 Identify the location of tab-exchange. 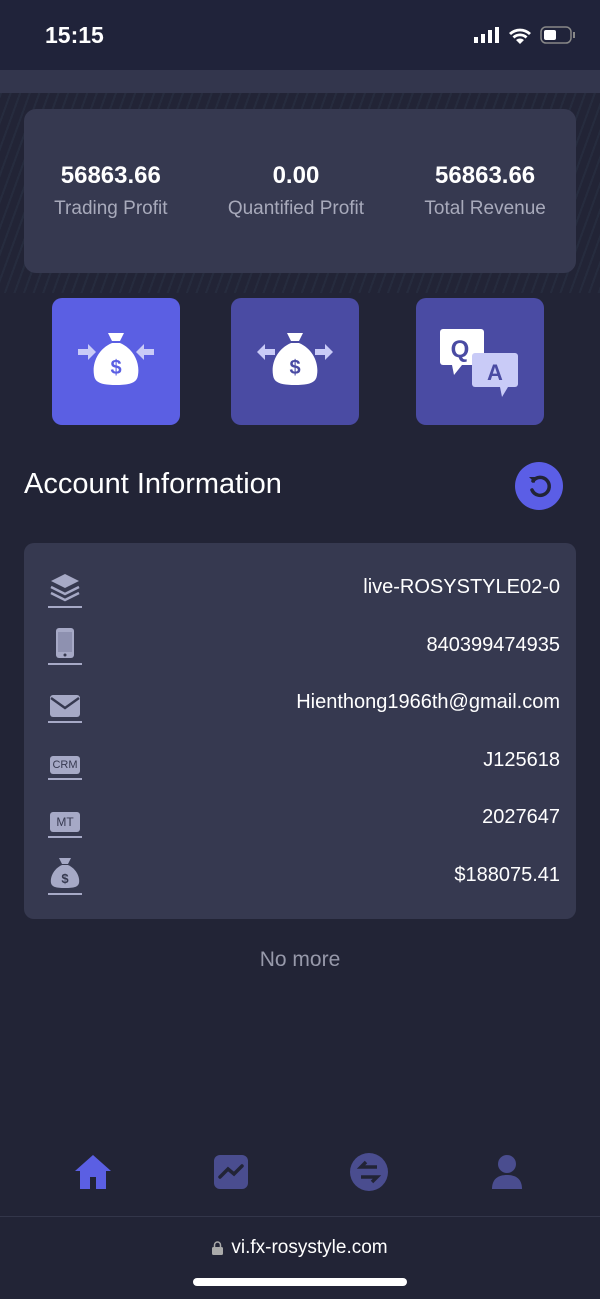
(369, 1172).